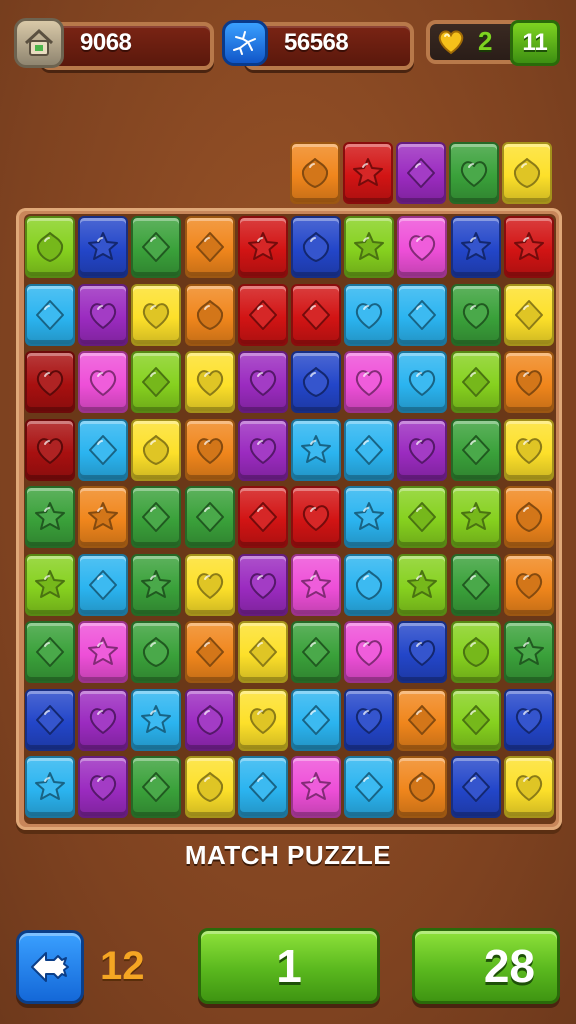  Describe the element at coordinates (50, 967) in the screenshot. I see `back-button` at that location.